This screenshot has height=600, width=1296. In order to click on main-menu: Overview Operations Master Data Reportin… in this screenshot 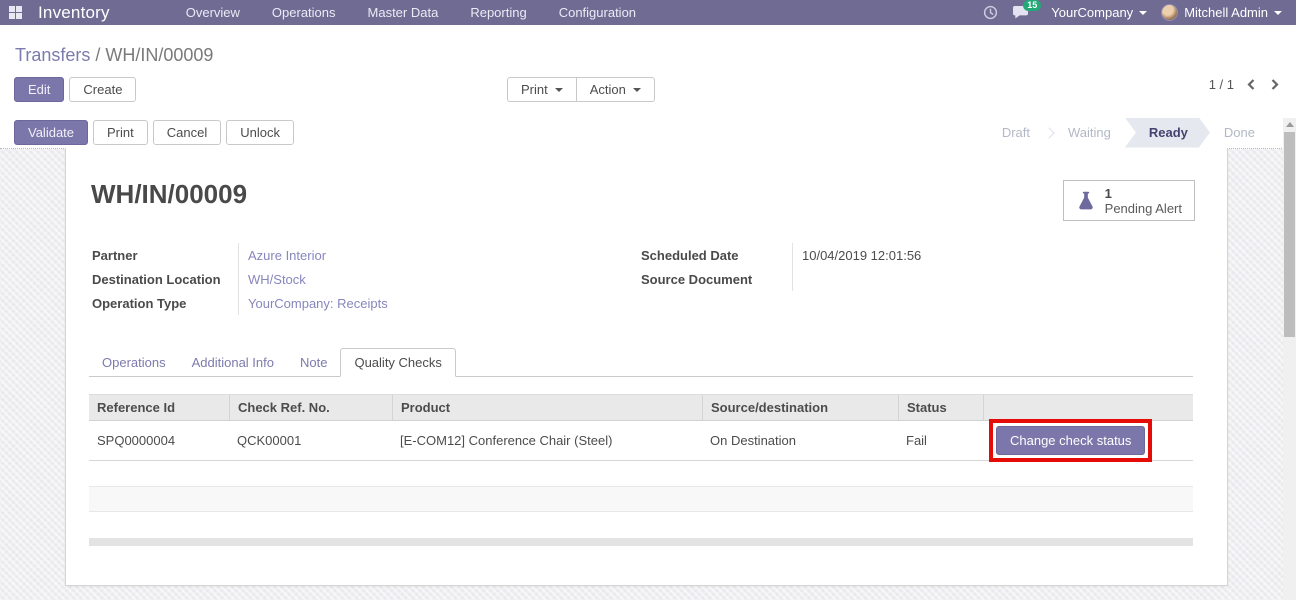, I will do `click(411, 12)`.